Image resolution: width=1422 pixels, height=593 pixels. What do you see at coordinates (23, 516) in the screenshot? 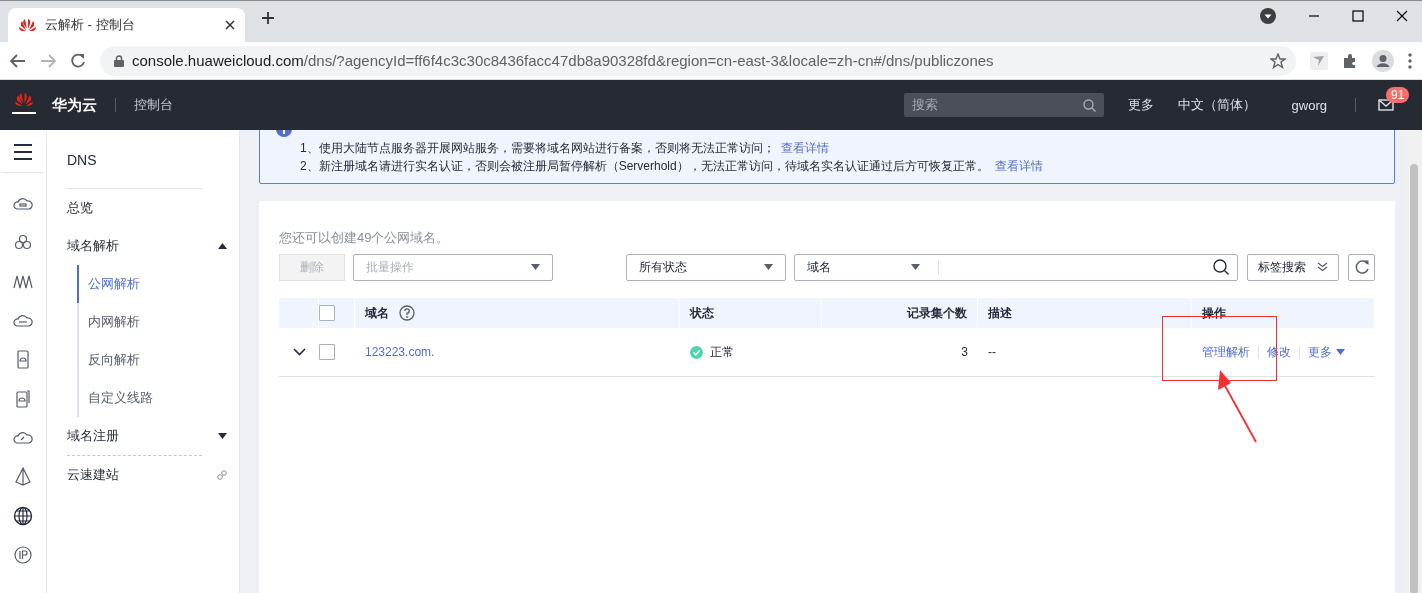
I see `globe-icon` at bounding box center [23, 516].